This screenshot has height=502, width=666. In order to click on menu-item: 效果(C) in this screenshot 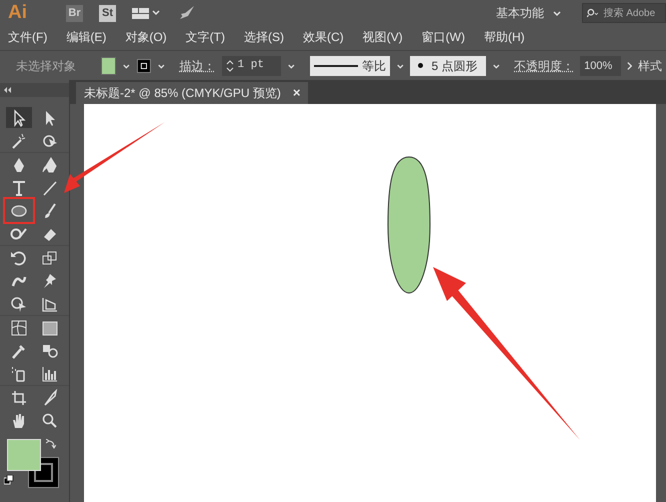, I will do `click(323, 37)`.